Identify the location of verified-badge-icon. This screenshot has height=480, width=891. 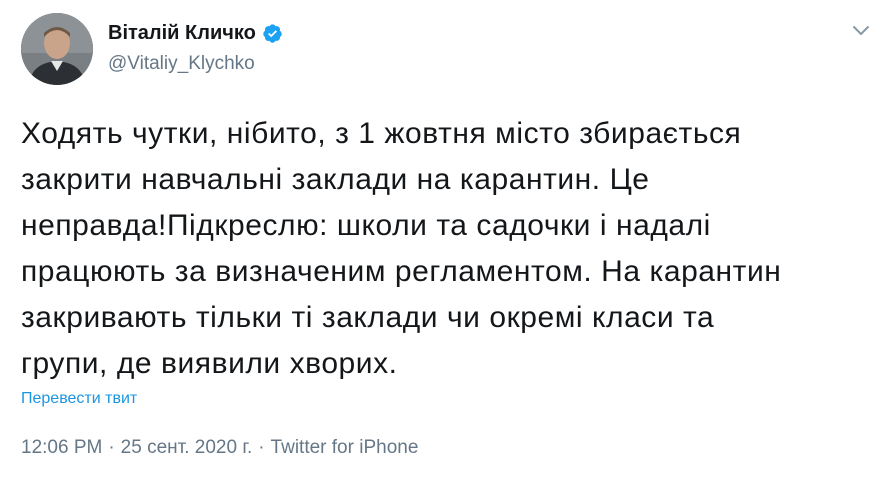
(272, 33).